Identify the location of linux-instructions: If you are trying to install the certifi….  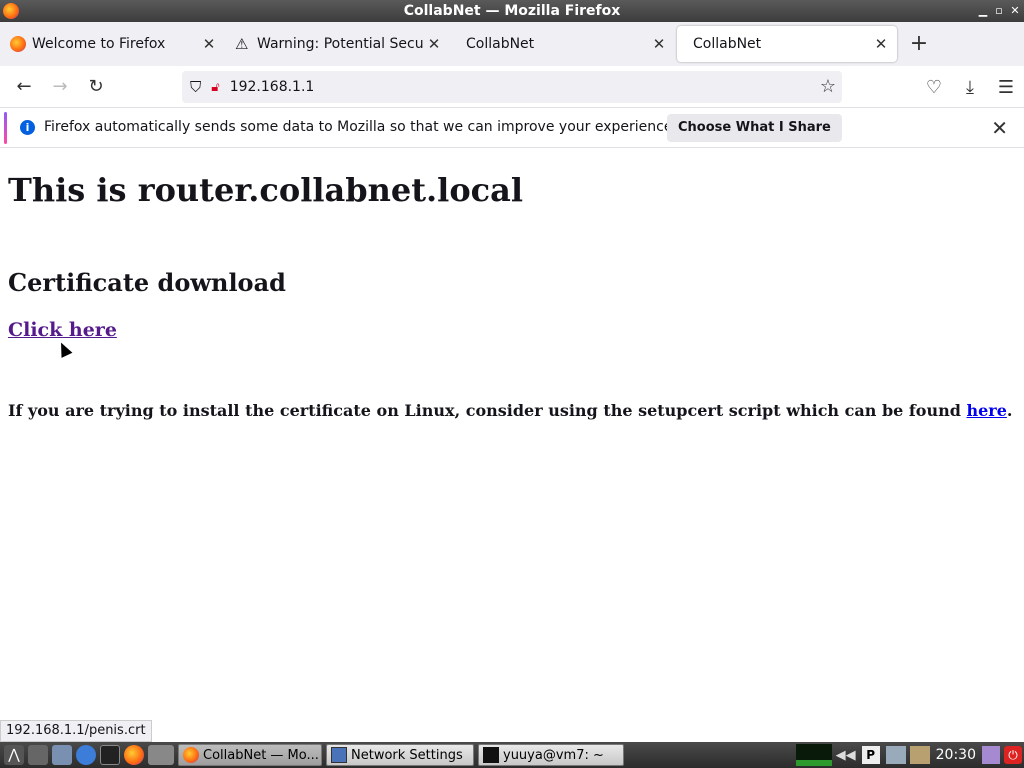
(510, 410).